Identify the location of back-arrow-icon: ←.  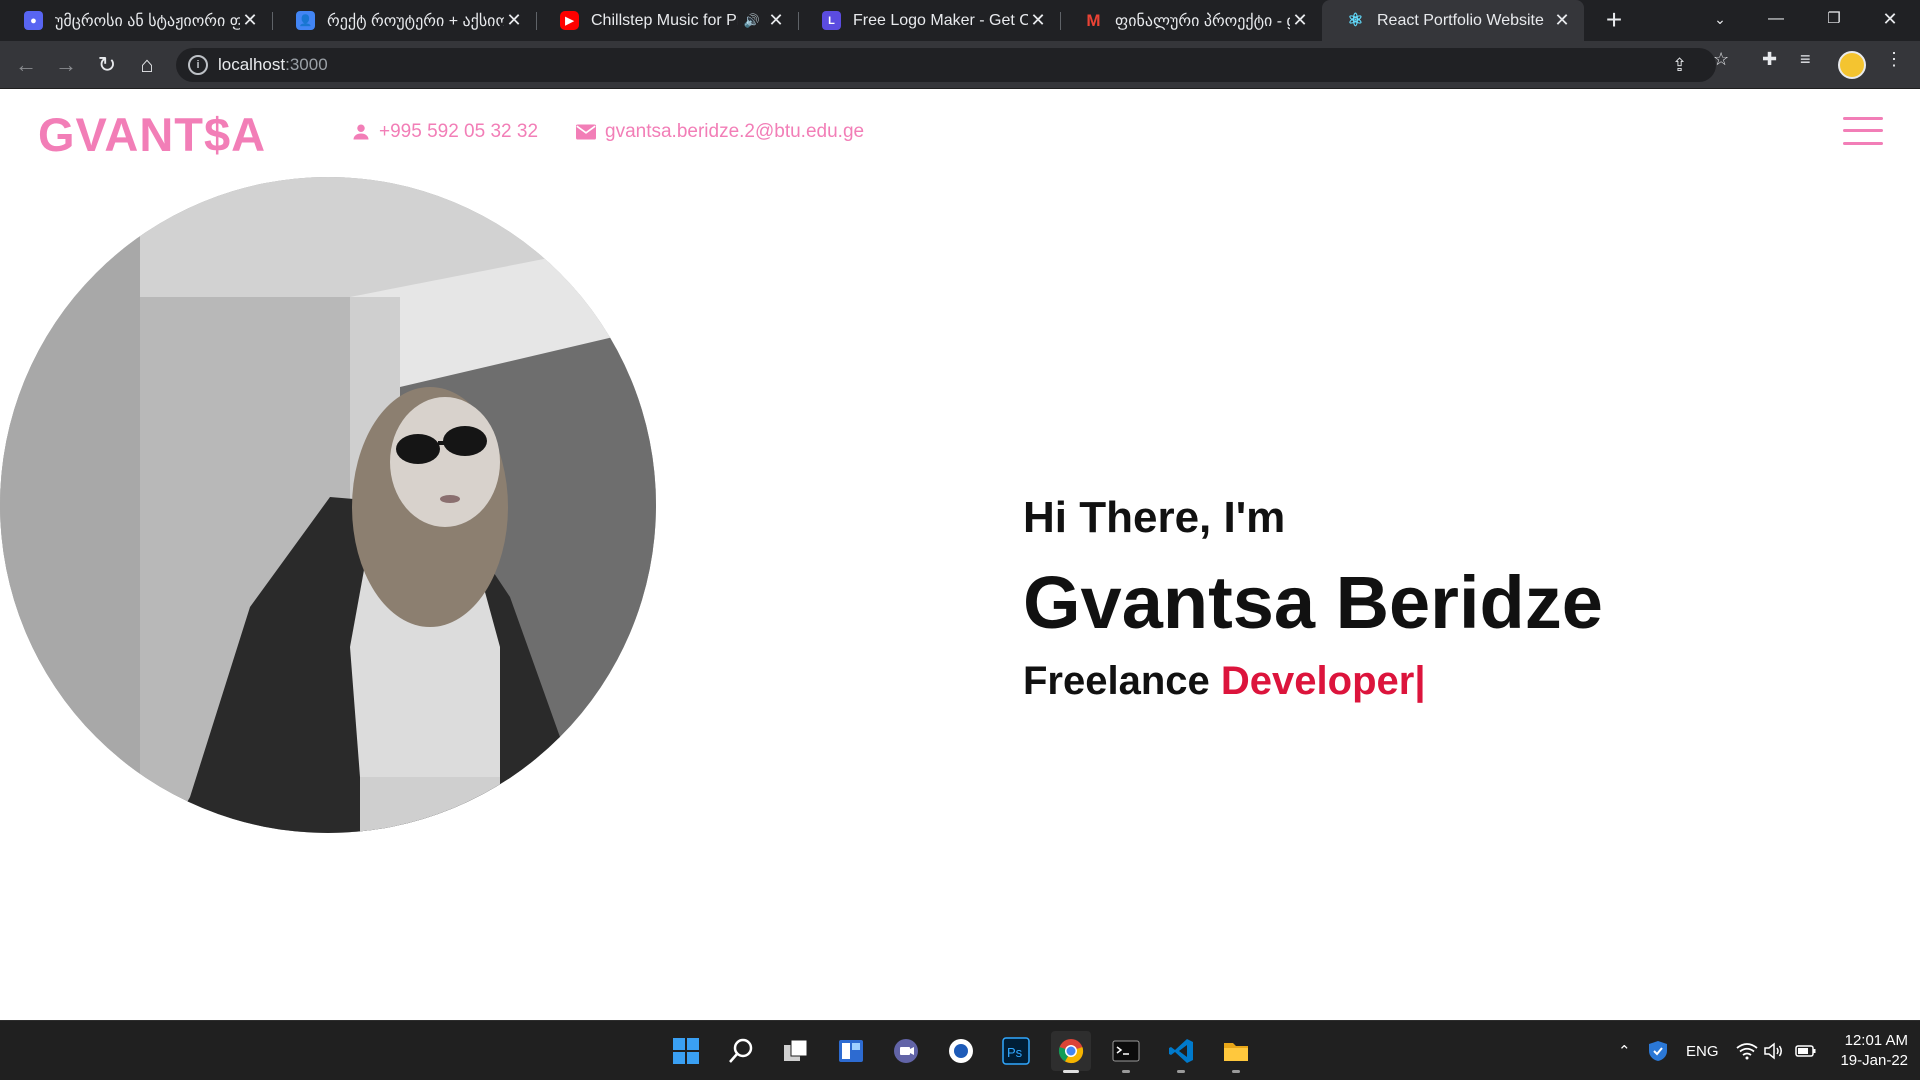
(26, 65).